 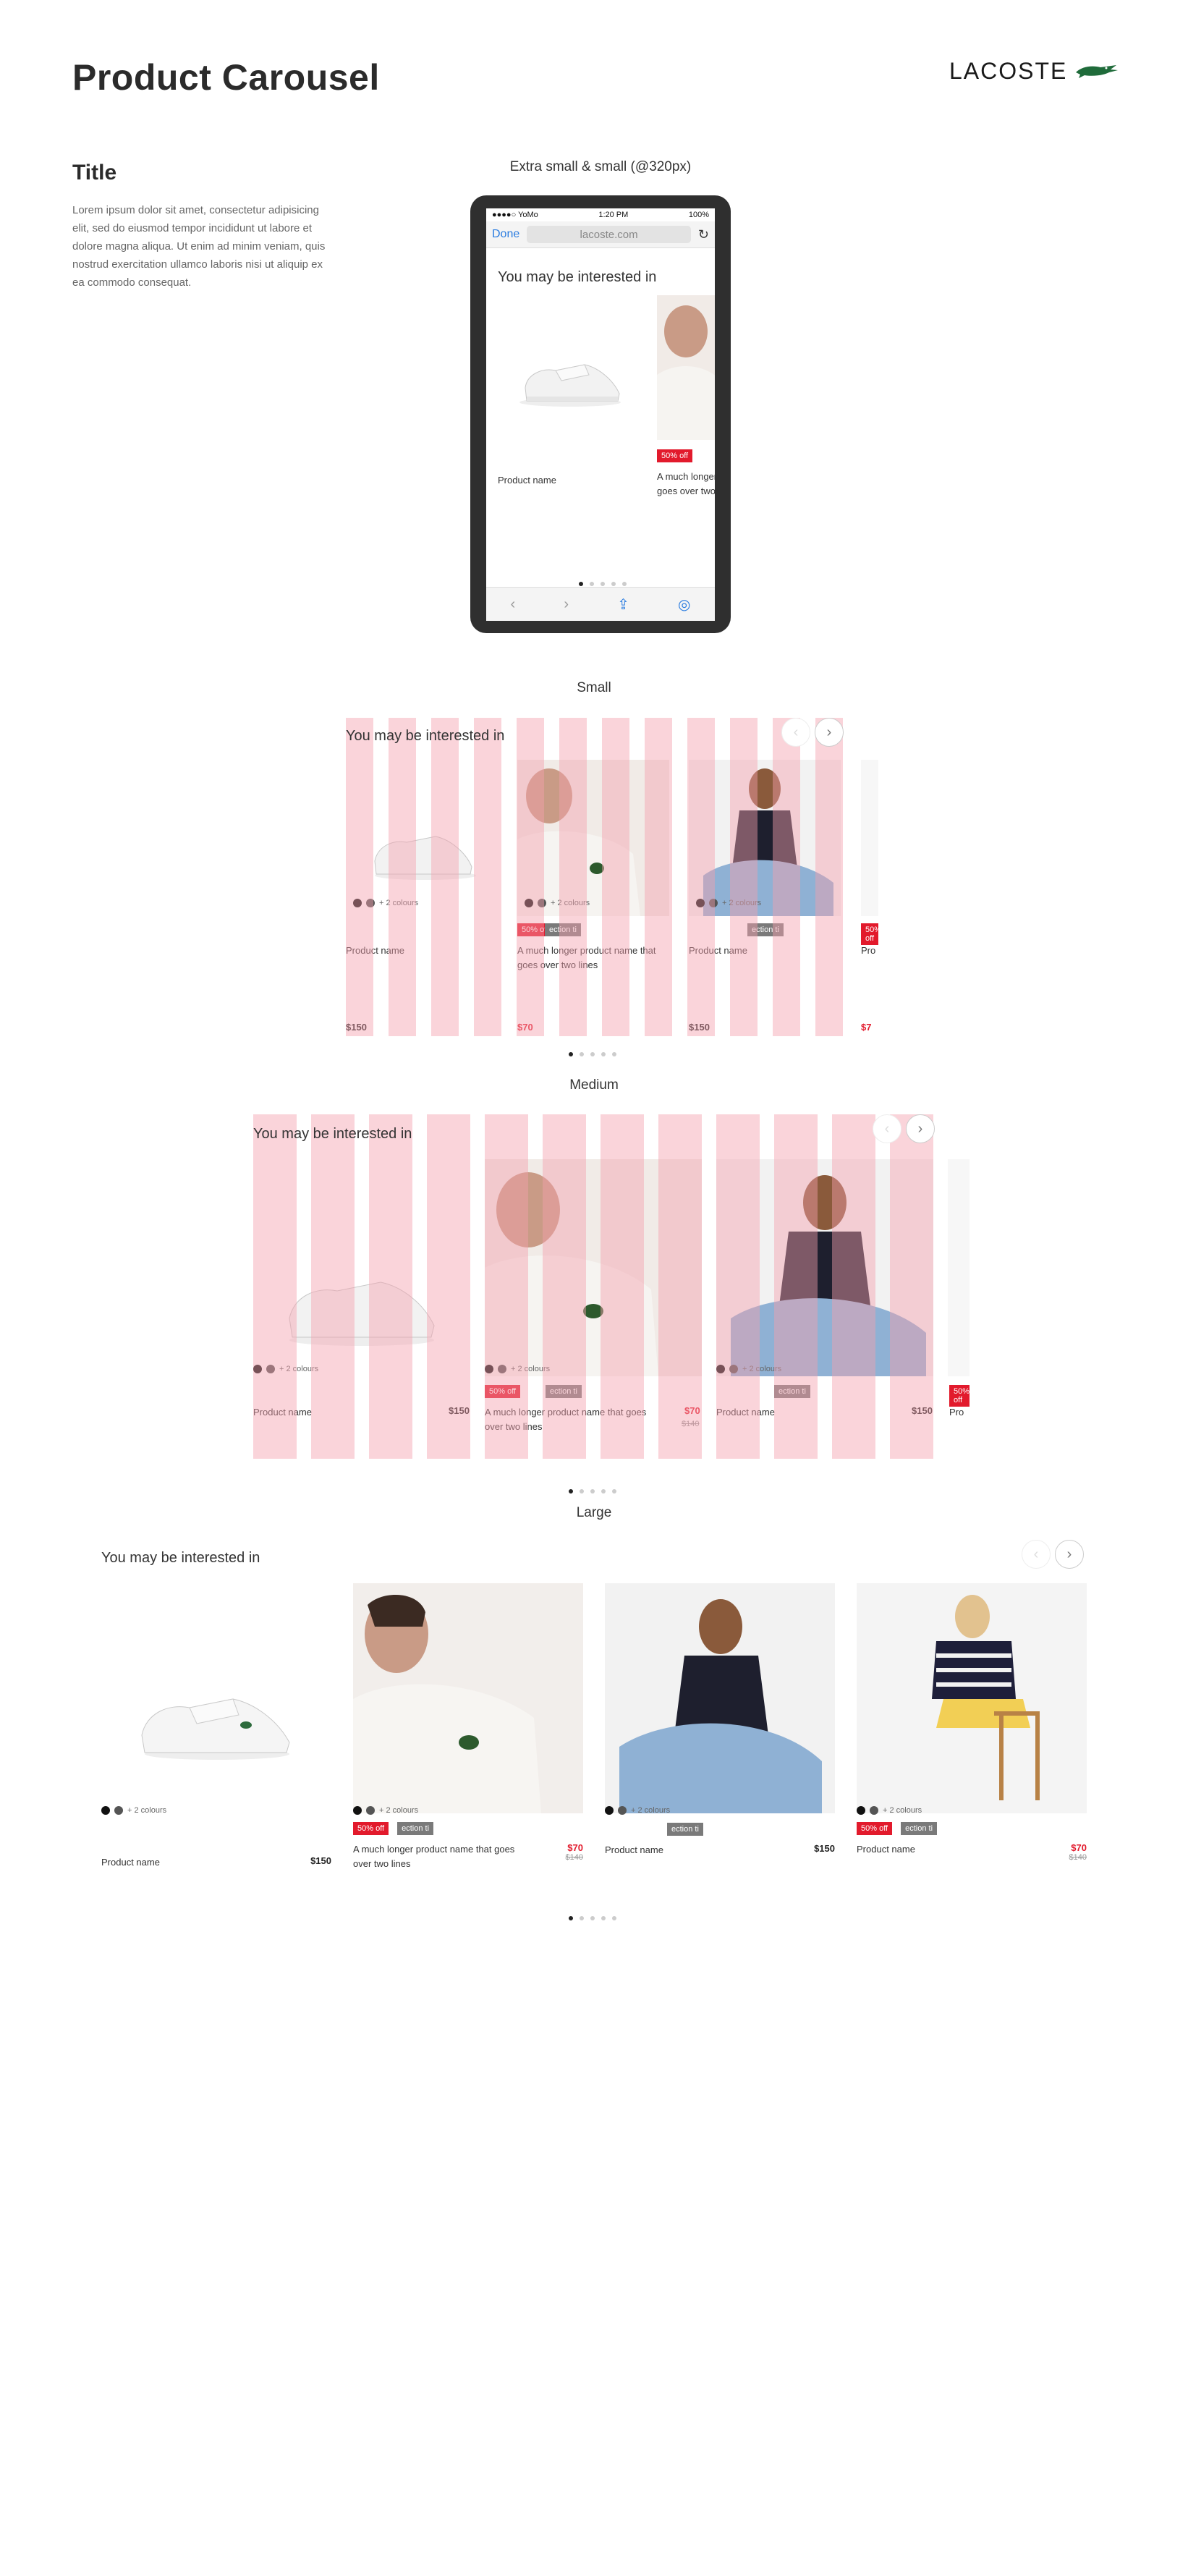 What do you see at coordinates (1097, 71) in the screenshot?
I see `crocodile-icon` at bounding box center [1097, 71].